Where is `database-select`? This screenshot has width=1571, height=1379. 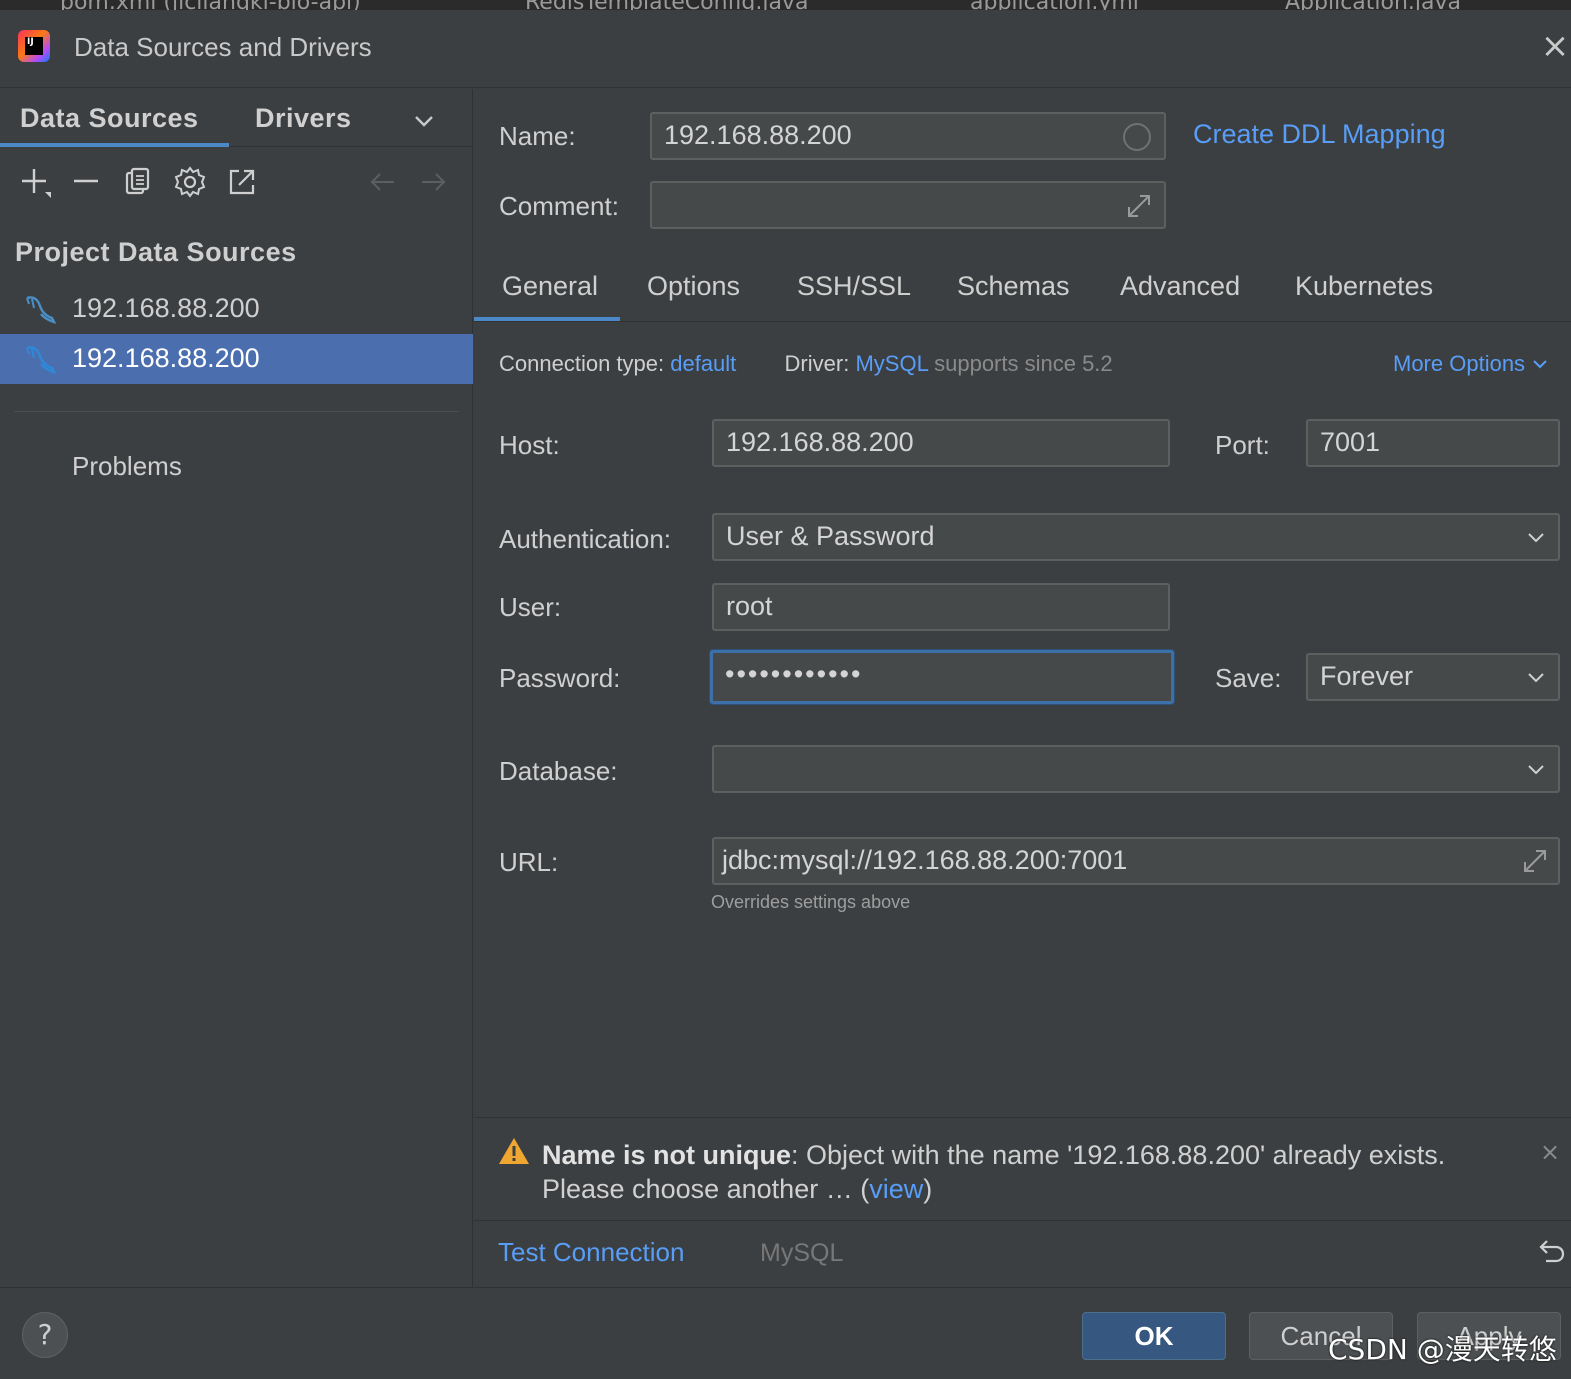
database-select is located at coordinates (1136, 769).